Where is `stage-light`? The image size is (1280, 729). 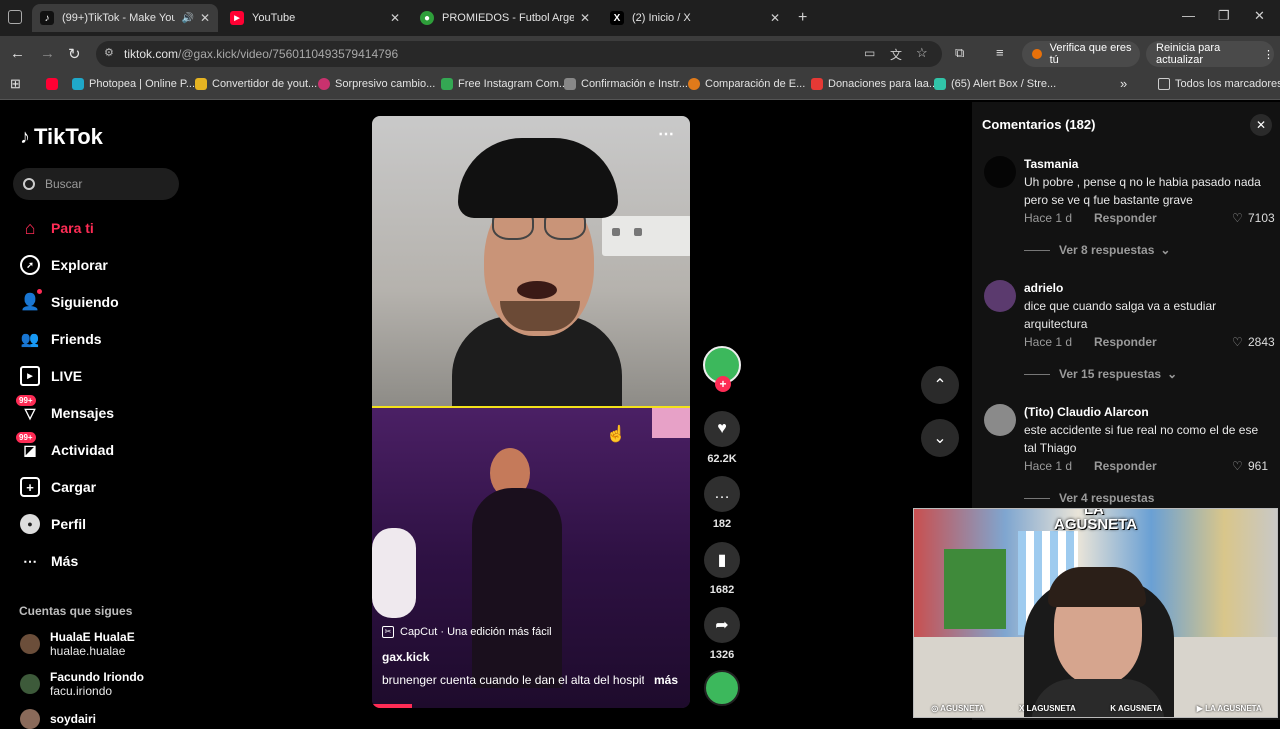
stage-light is located at coordinates (671, 423).